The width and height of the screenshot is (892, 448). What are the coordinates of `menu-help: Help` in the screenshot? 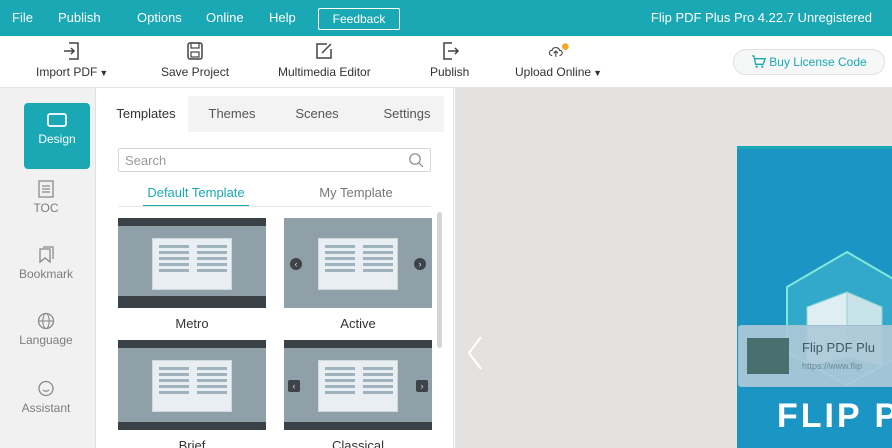 It's located at (282, 17).